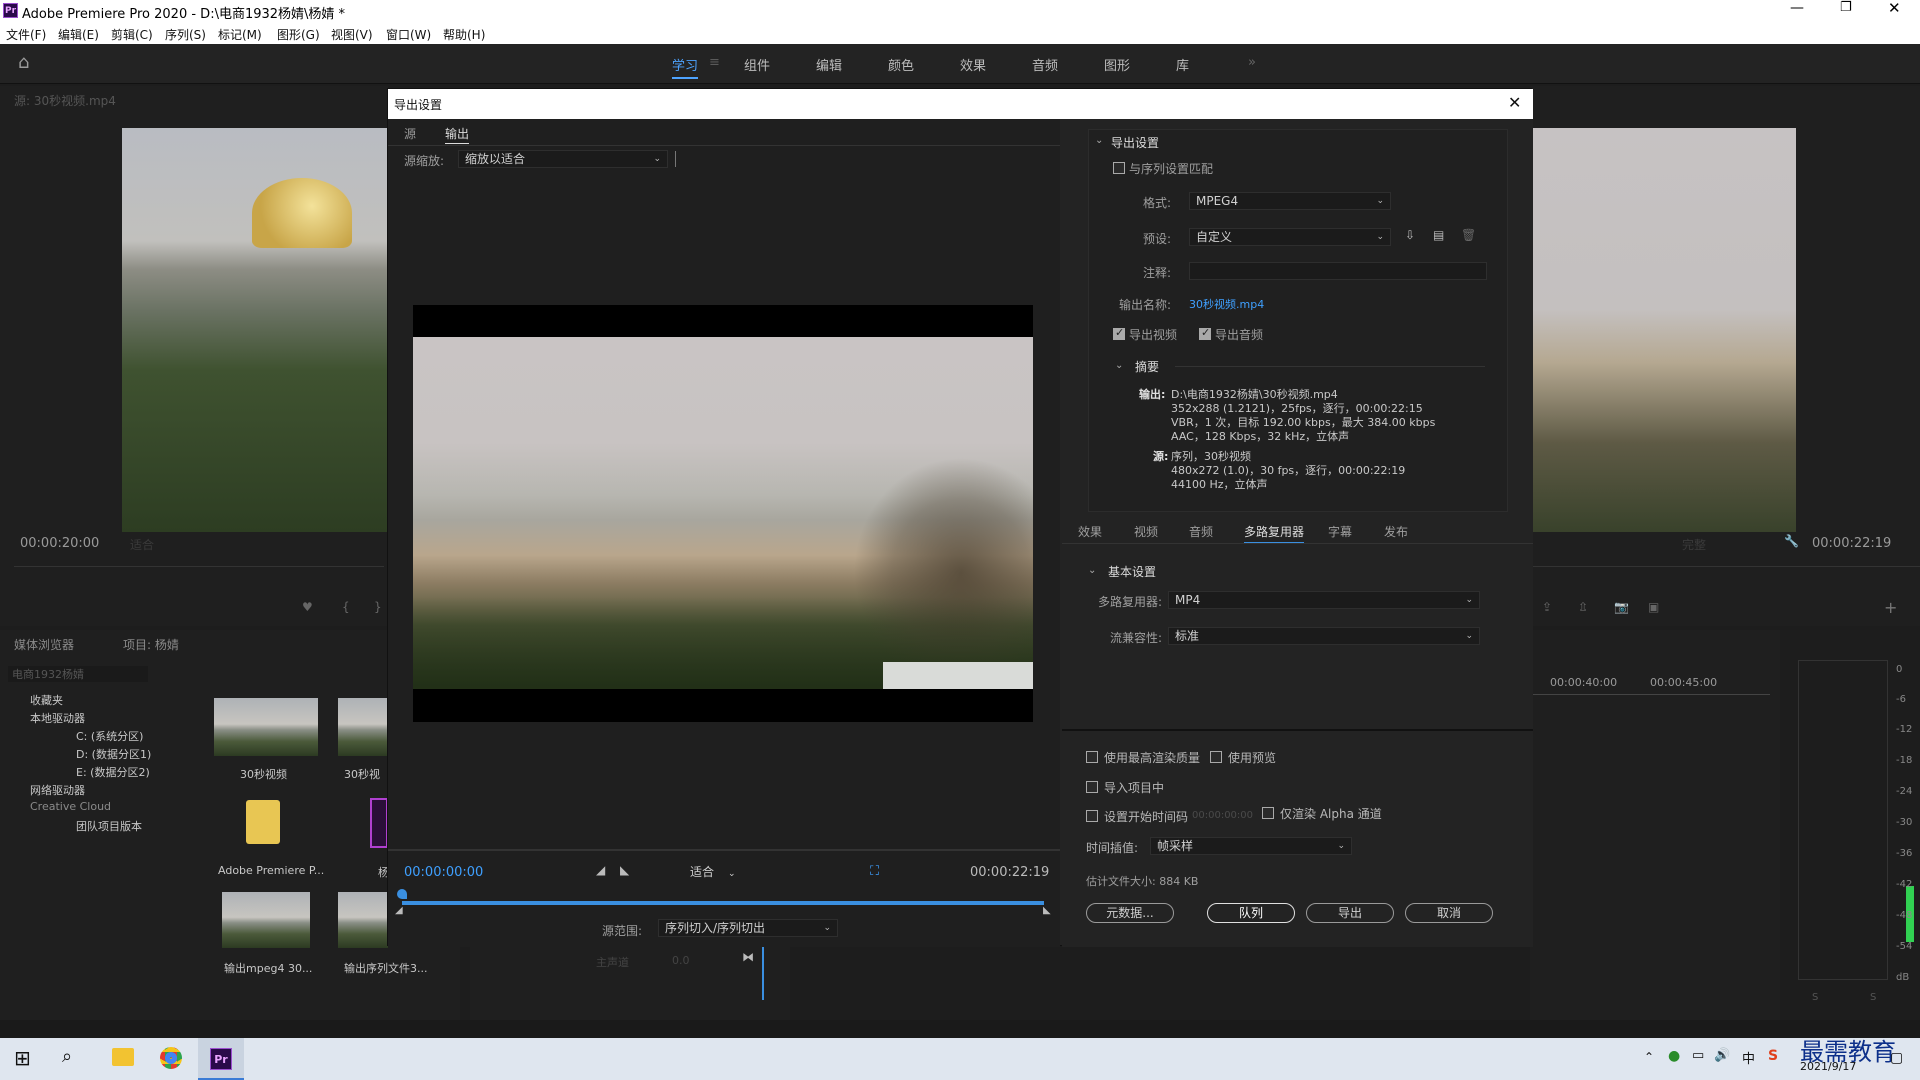  Describe the element at coordinates (78, 34) in the screenshot. I see `menu-edit: 编辑(E)` at that location.